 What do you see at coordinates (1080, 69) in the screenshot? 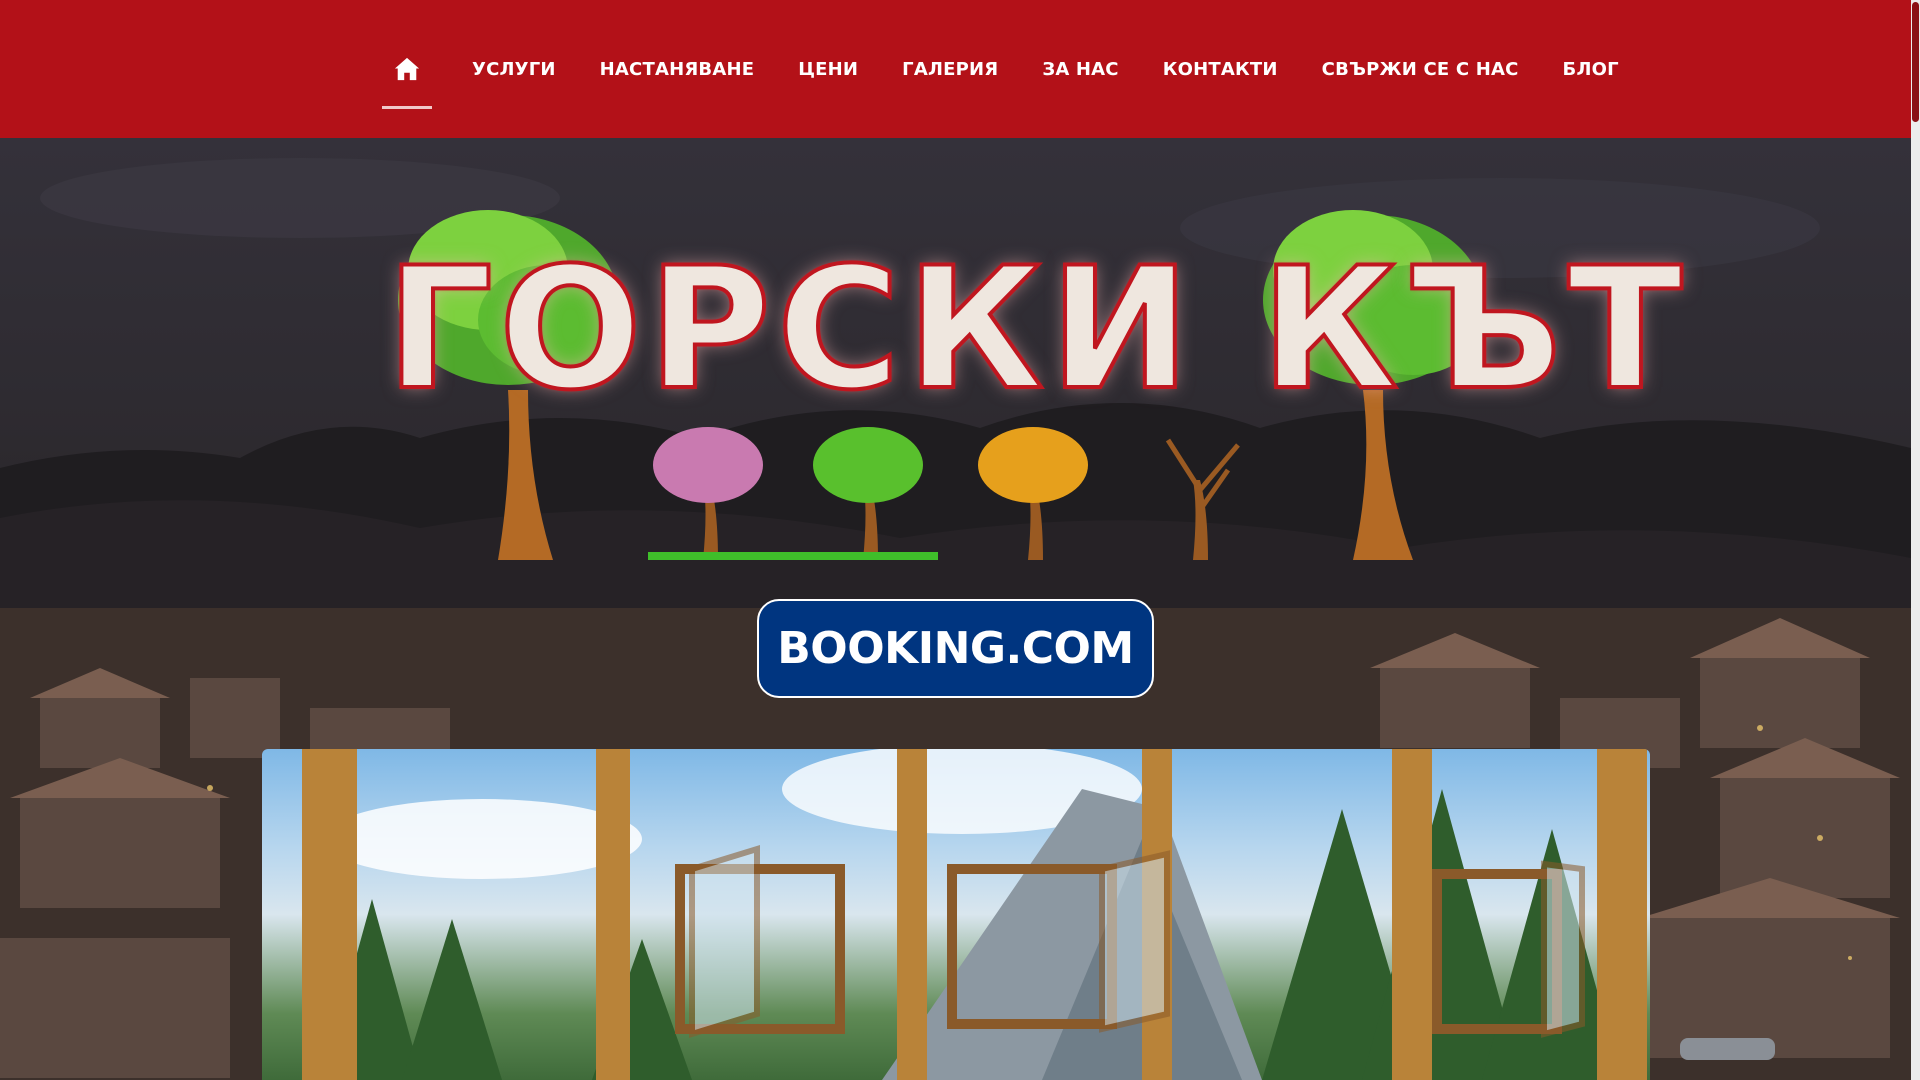
I see `nav-about: ЗА НАС` at bounding box center [1080, 69].